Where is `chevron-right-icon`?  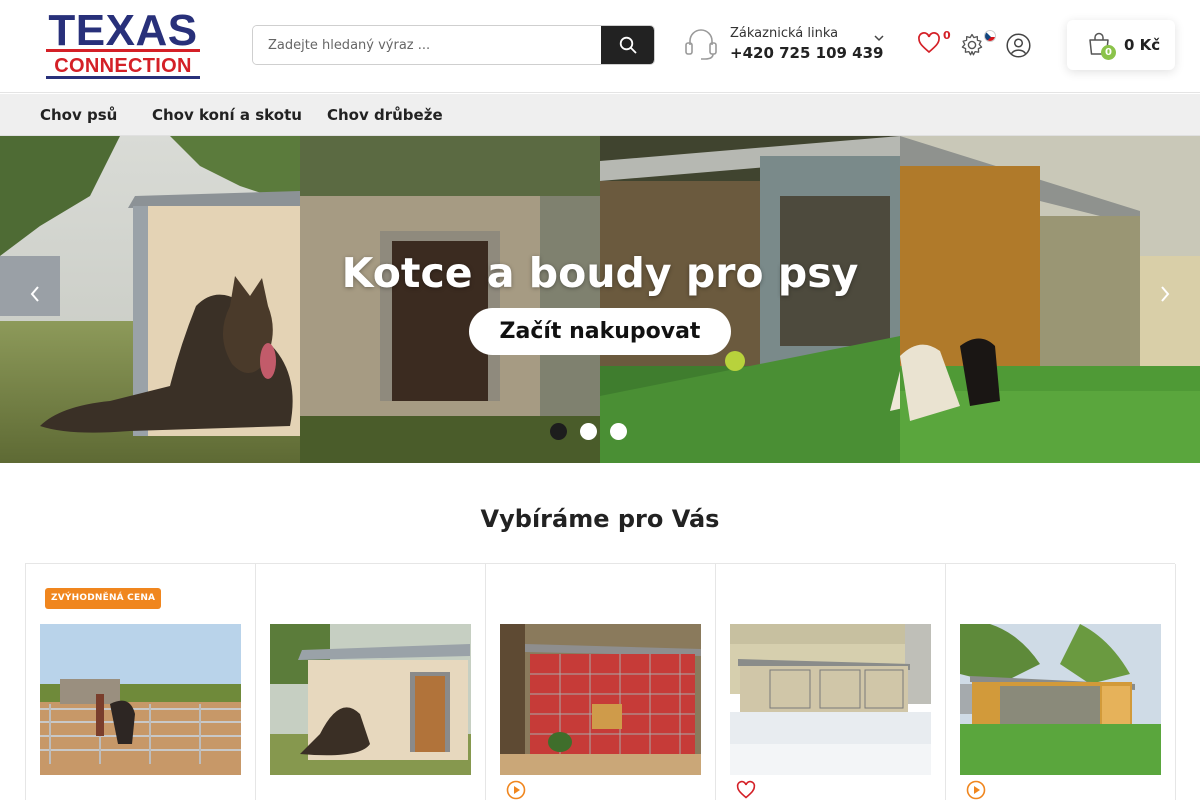
chevron-right-icon is located at coordinates (1165, 294).